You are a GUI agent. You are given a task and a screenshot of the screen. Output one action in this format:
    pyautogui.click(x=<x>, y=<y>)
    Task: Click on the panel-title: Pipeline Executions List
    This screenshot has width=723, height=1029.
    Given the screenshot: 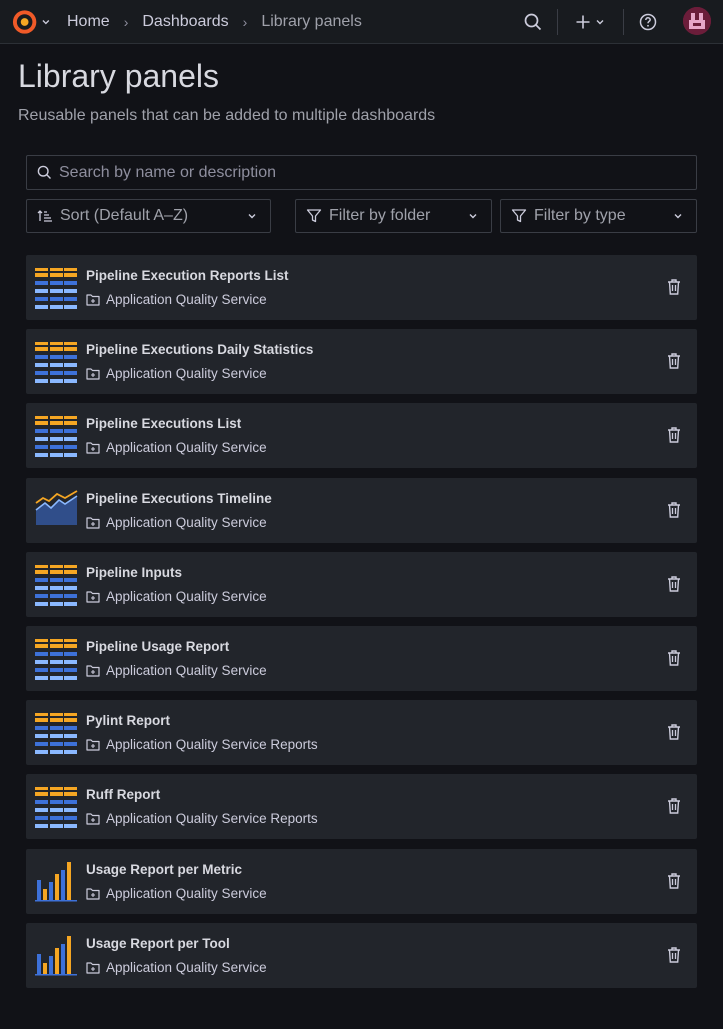 What is the action you would take?
    pyautogui.click(x=164, y=423)
    